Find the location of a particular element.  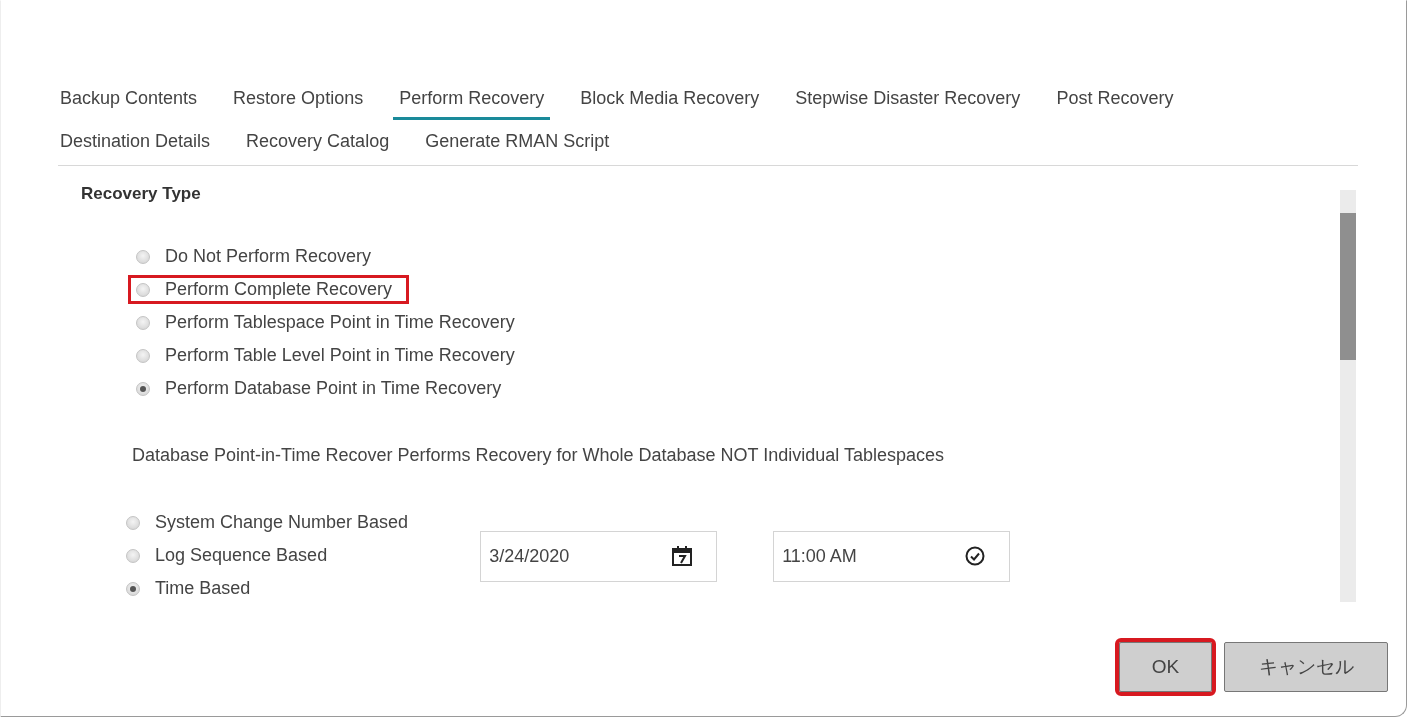

scrollbar is located at coordinates (1348, 396).